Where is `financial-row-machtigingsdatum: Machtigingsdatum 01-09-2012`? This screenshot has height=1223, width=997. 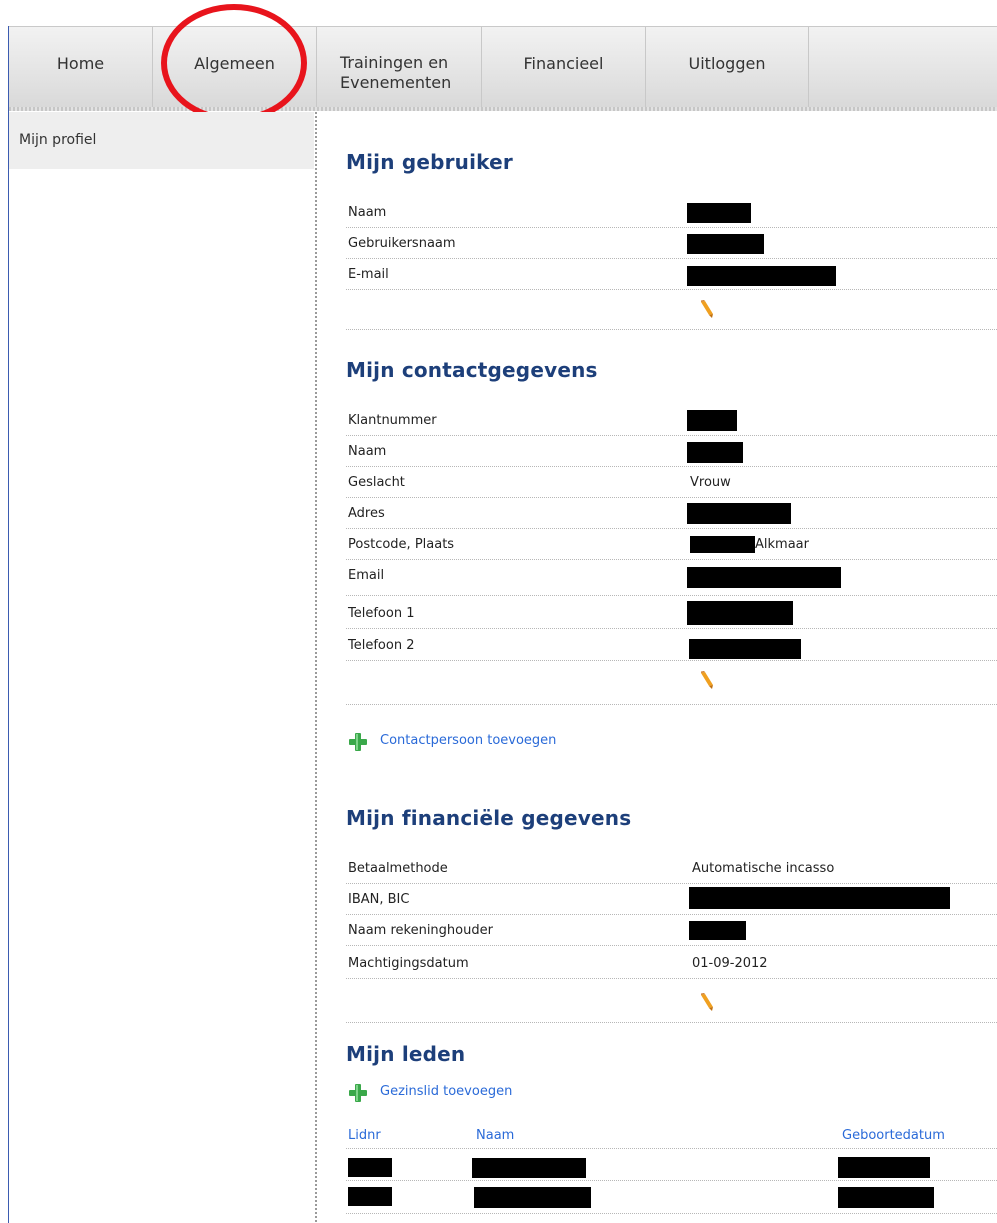 financial-row-machtigingsdatum: Machtigingsdatum 01-09-2012 is located at coordinates (671, 962).